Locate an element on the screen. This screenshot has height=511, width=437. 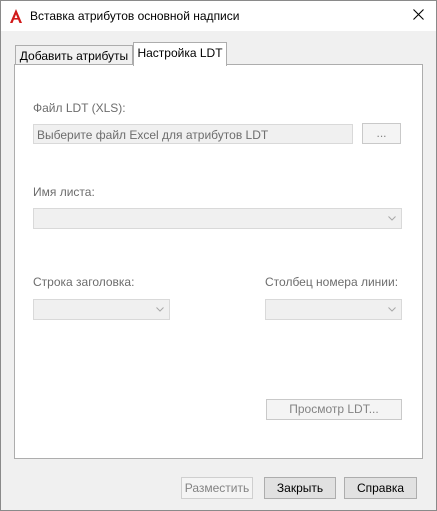
place-button: Разместить is located at coordinates (217, 488).